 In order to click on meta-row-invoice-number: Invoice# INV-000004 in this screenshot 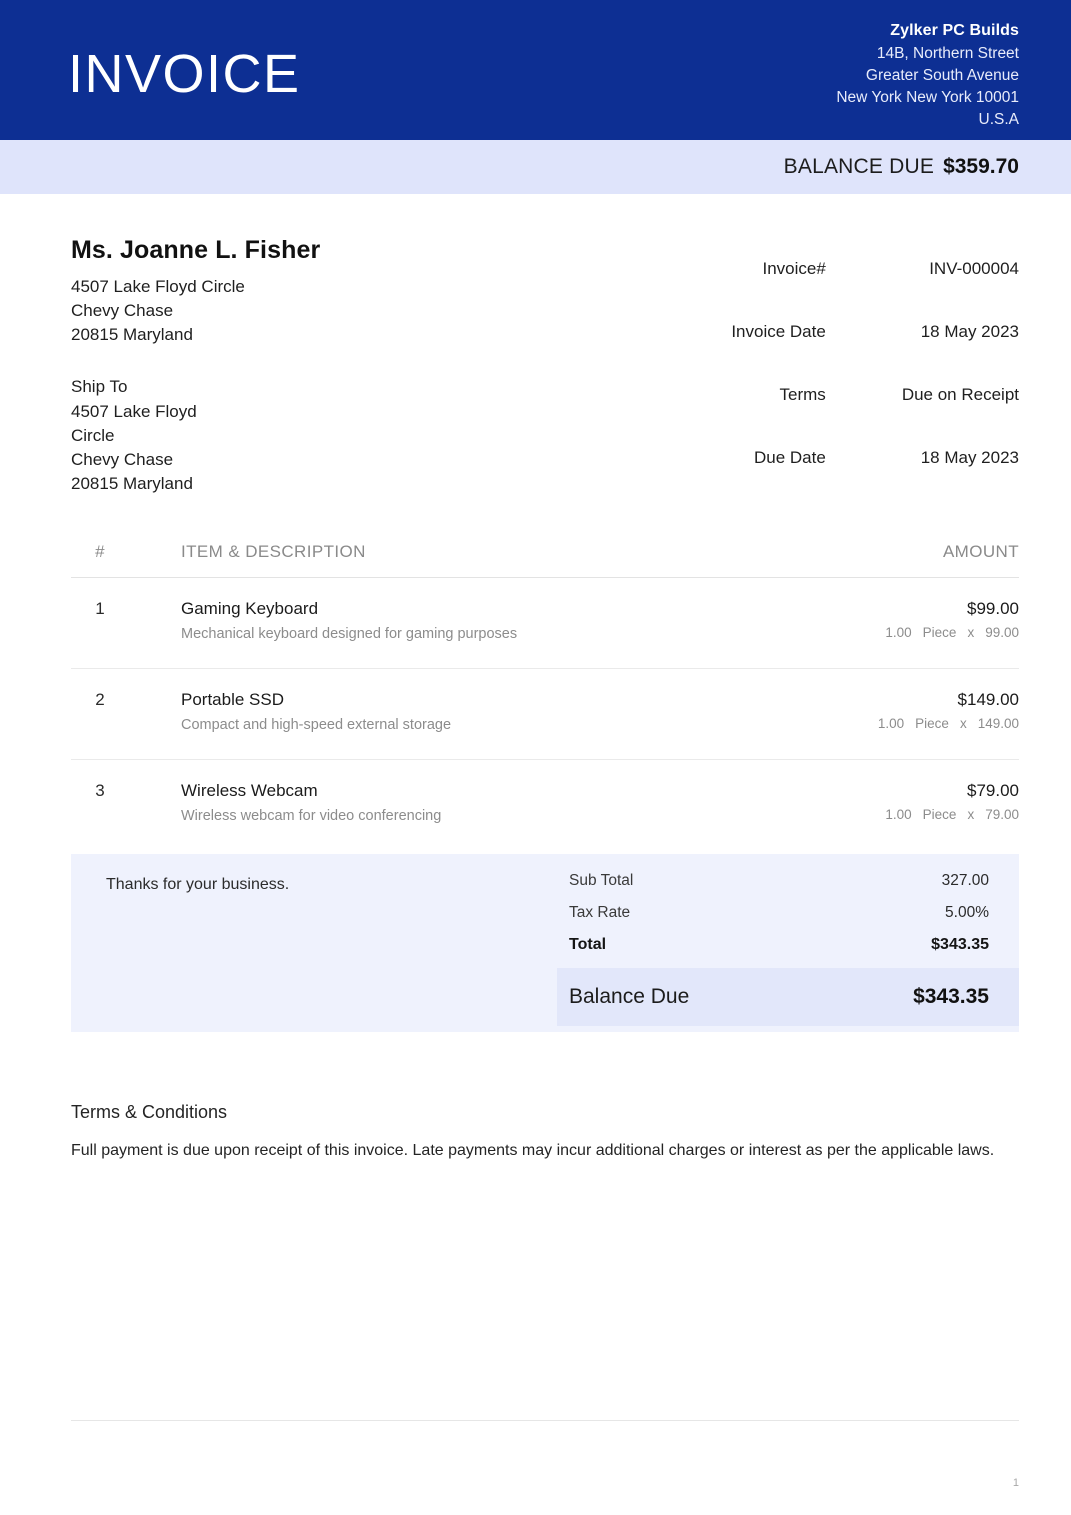, I will do `click(875, 275)`.